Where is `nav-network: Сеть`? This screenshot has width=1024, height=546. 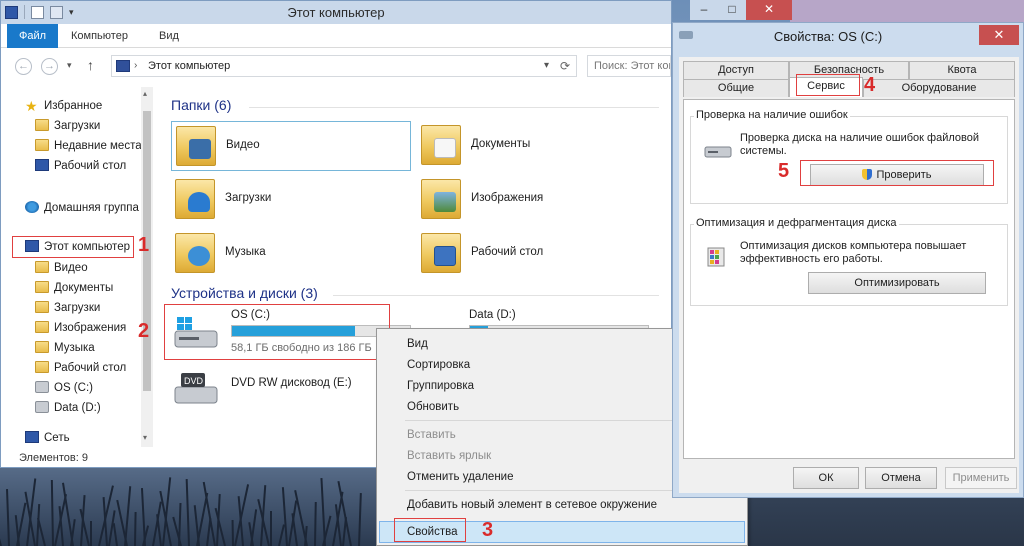
nav-network: Сеть is located at coordinates (47, 436).